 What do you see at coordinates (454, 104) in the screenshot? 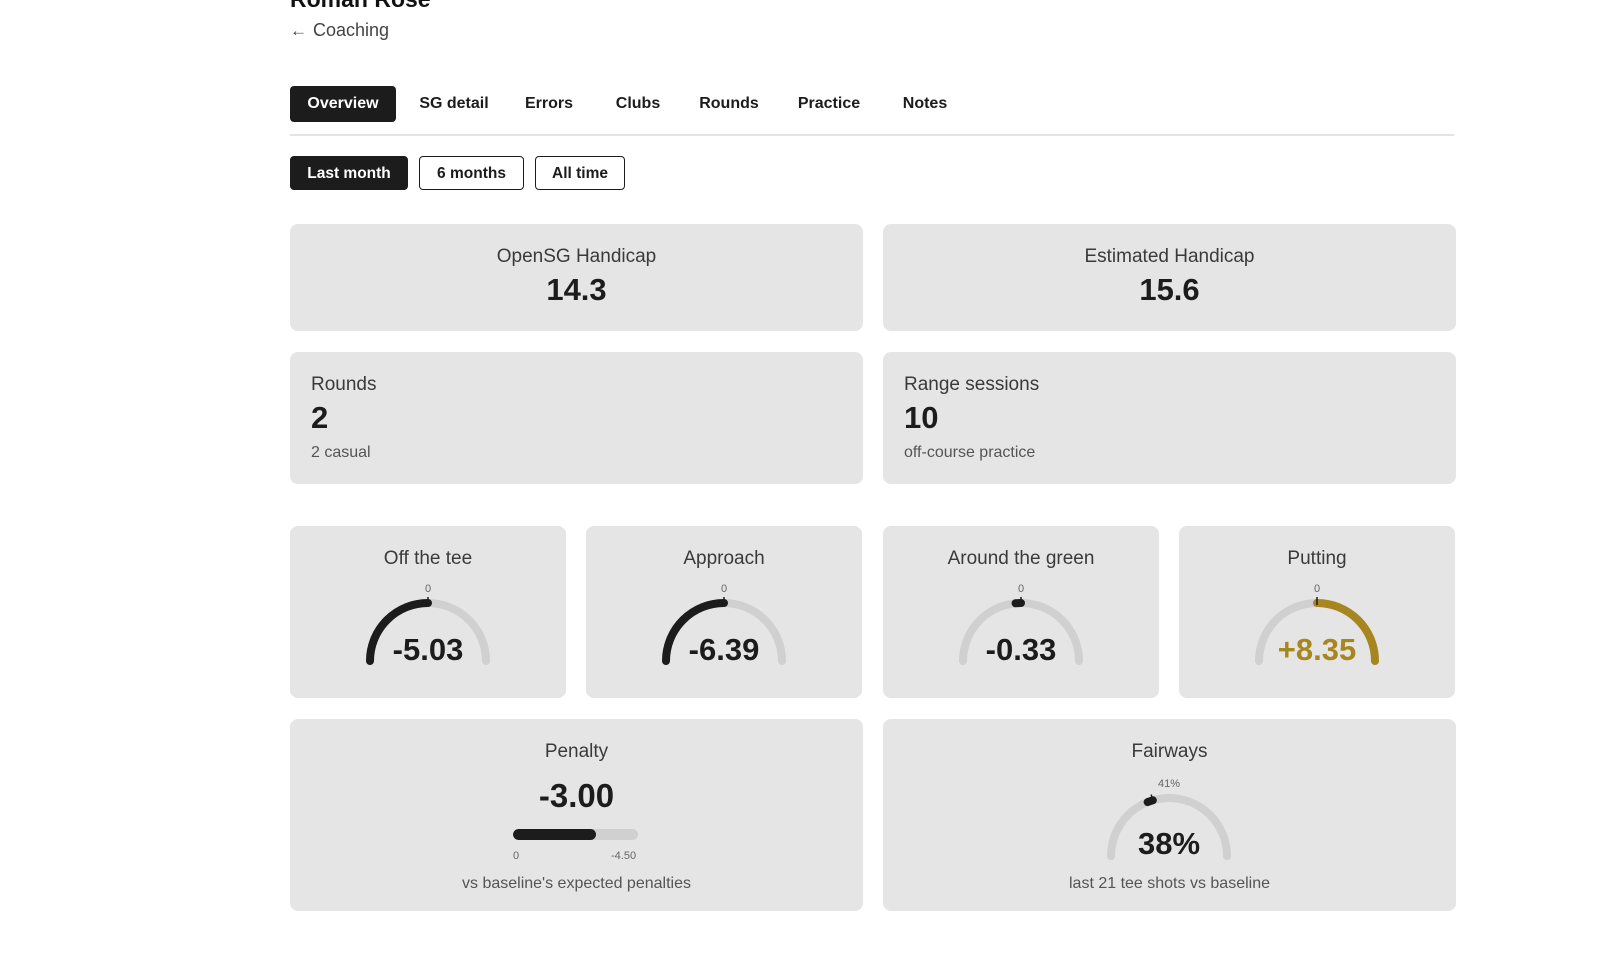
I see `tab-sg-detail: SG detail` at bounding box center [454, 104].